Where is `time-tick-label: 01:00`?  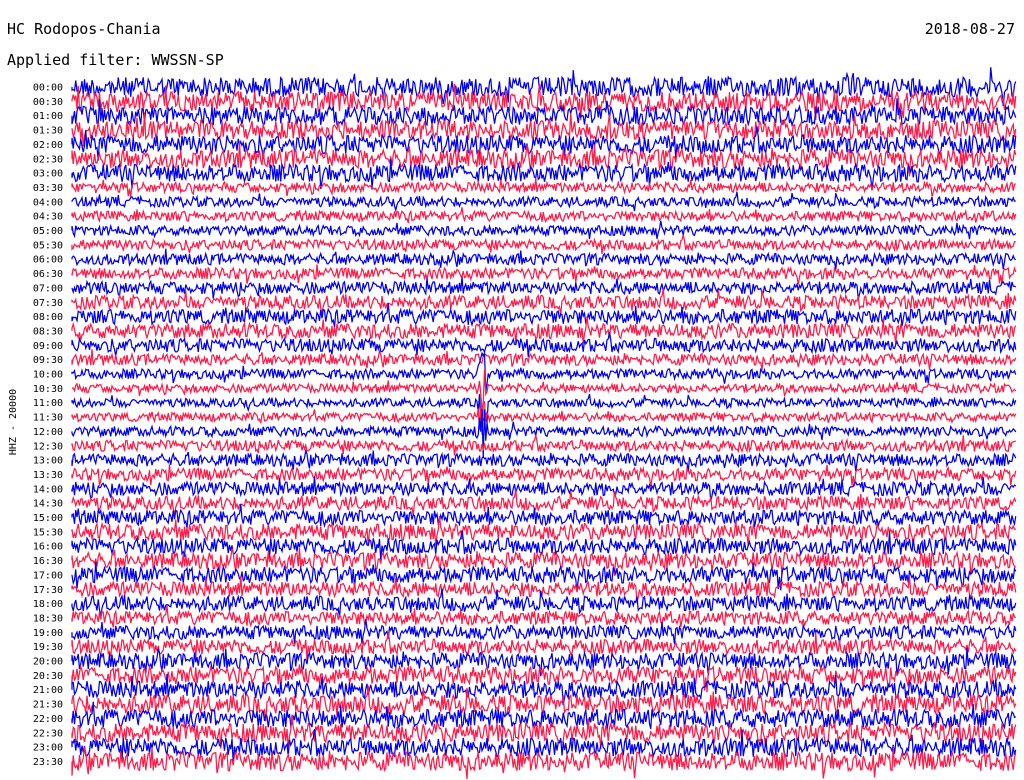 time-tick-label: 01:00 is located at coordinates (48, 116).